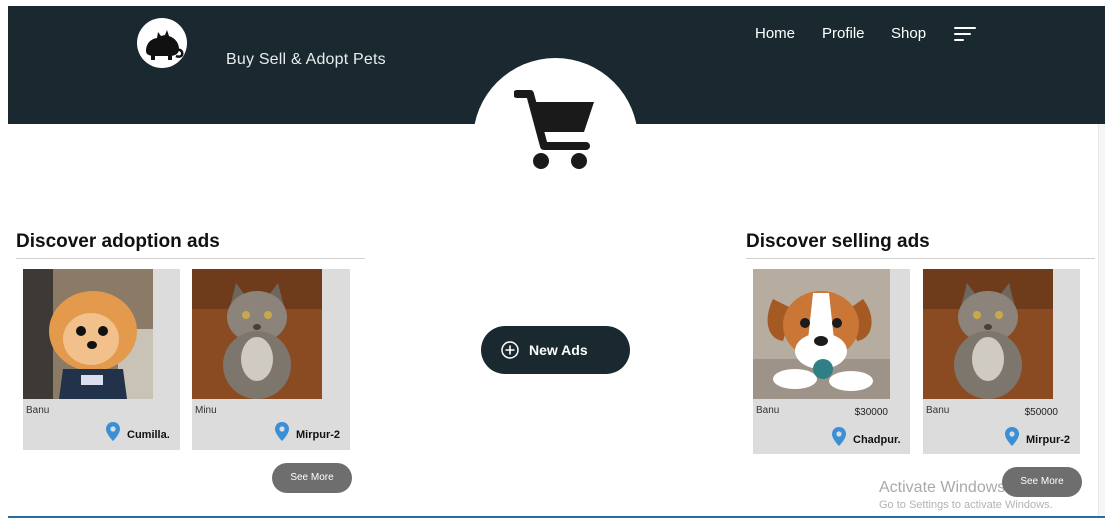 The height and width of the screenshot is (519, 1105). I want to click on pet-photo-dog, so click(88, 334).